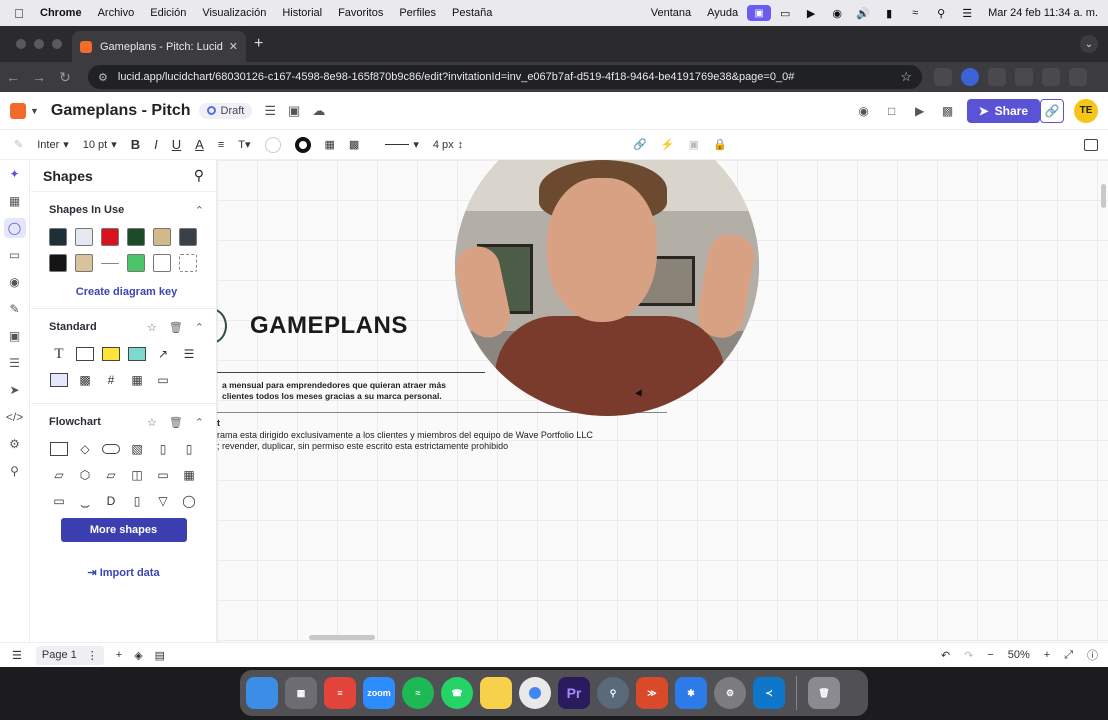 Image resolution: width=1108 pixels, height=720 pixels. Describe the element at coordinates (59, 475) in the screenshot. I see `data-shape-icon: ▱` at that location.